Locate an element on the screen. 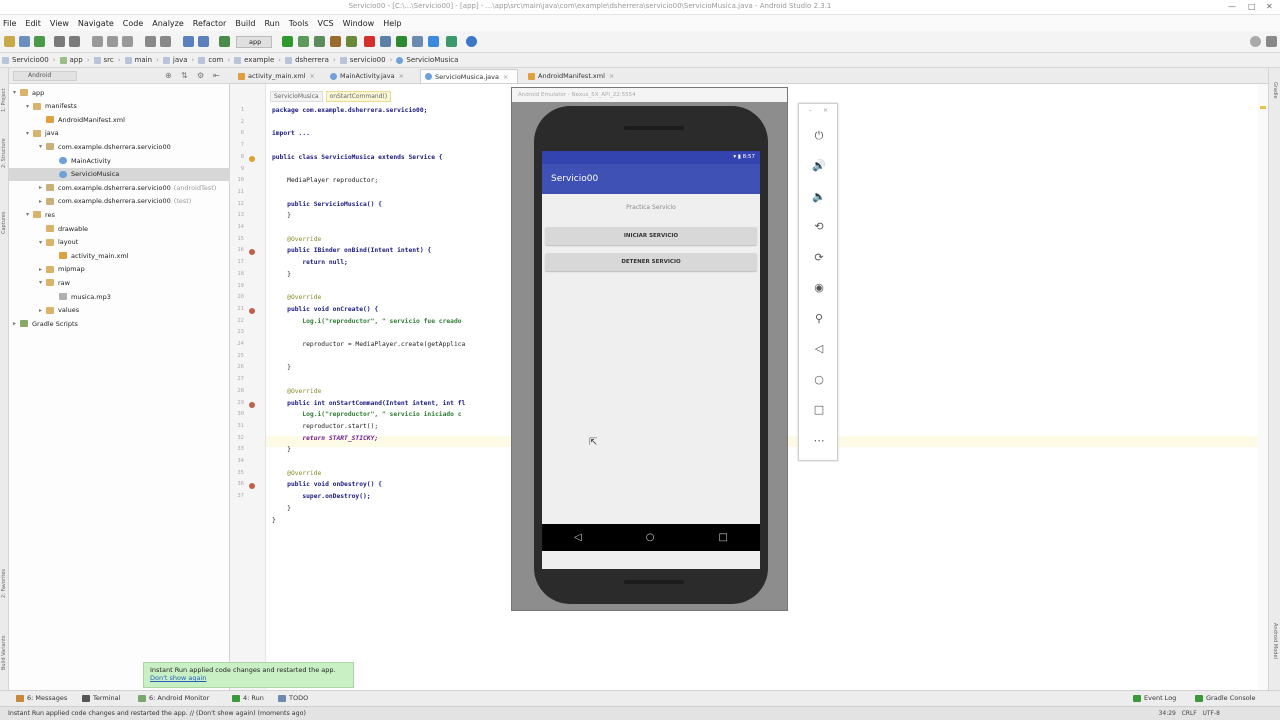 The height and width of the screenshot is (720, 1280). home-nav-icon: ○ is located at coordinates (650, 537).